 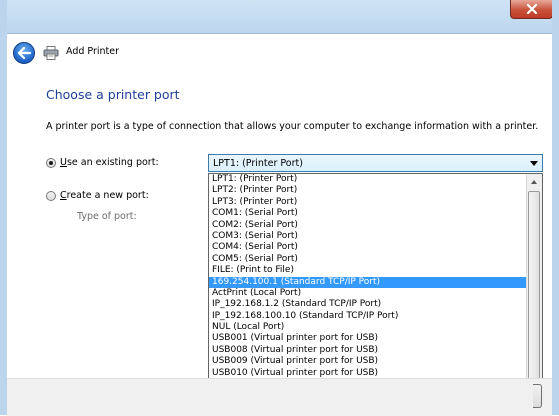 I want to click on port-list-item: COM2: (Serial Port), so click(x=367, y=225).